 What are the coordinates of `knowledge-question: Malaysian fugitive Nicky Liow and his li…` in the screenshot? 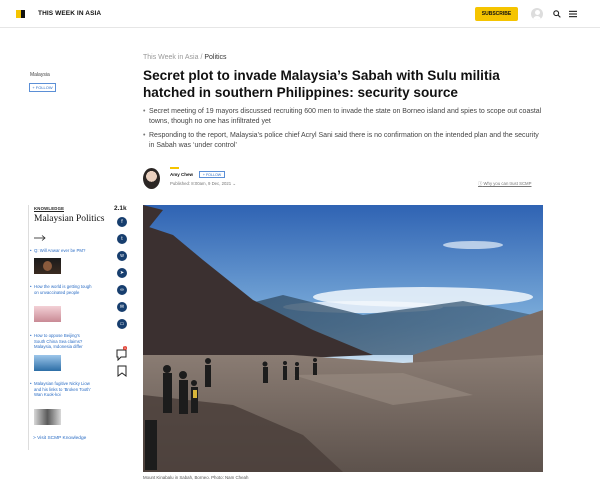 It's located at (61, 389).